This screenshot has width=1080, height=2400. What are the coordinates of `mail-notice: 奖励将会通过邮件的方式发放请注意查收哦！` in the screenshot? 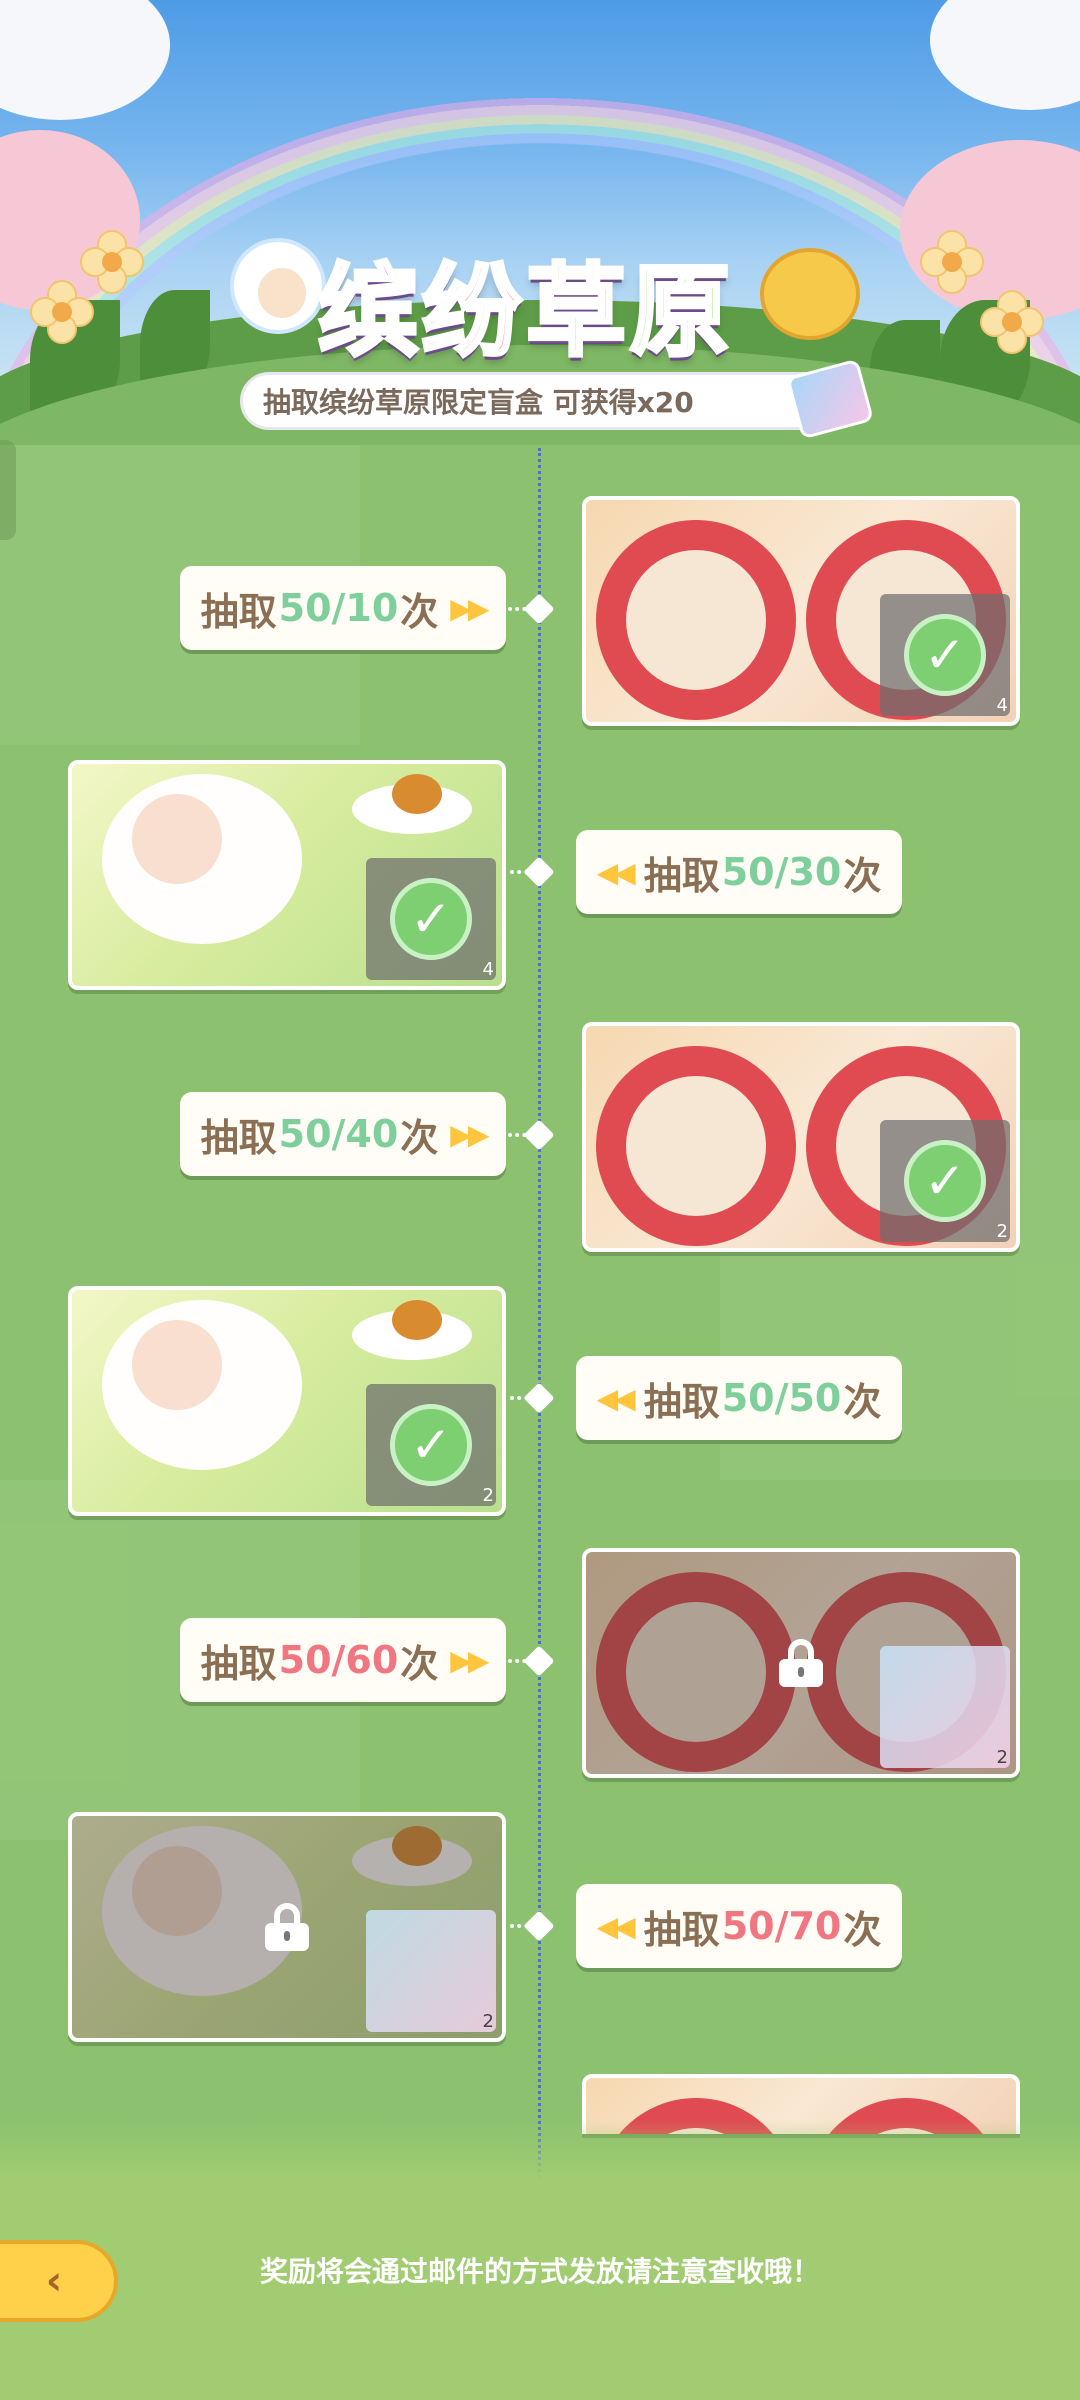 It's located at (539, 2271).